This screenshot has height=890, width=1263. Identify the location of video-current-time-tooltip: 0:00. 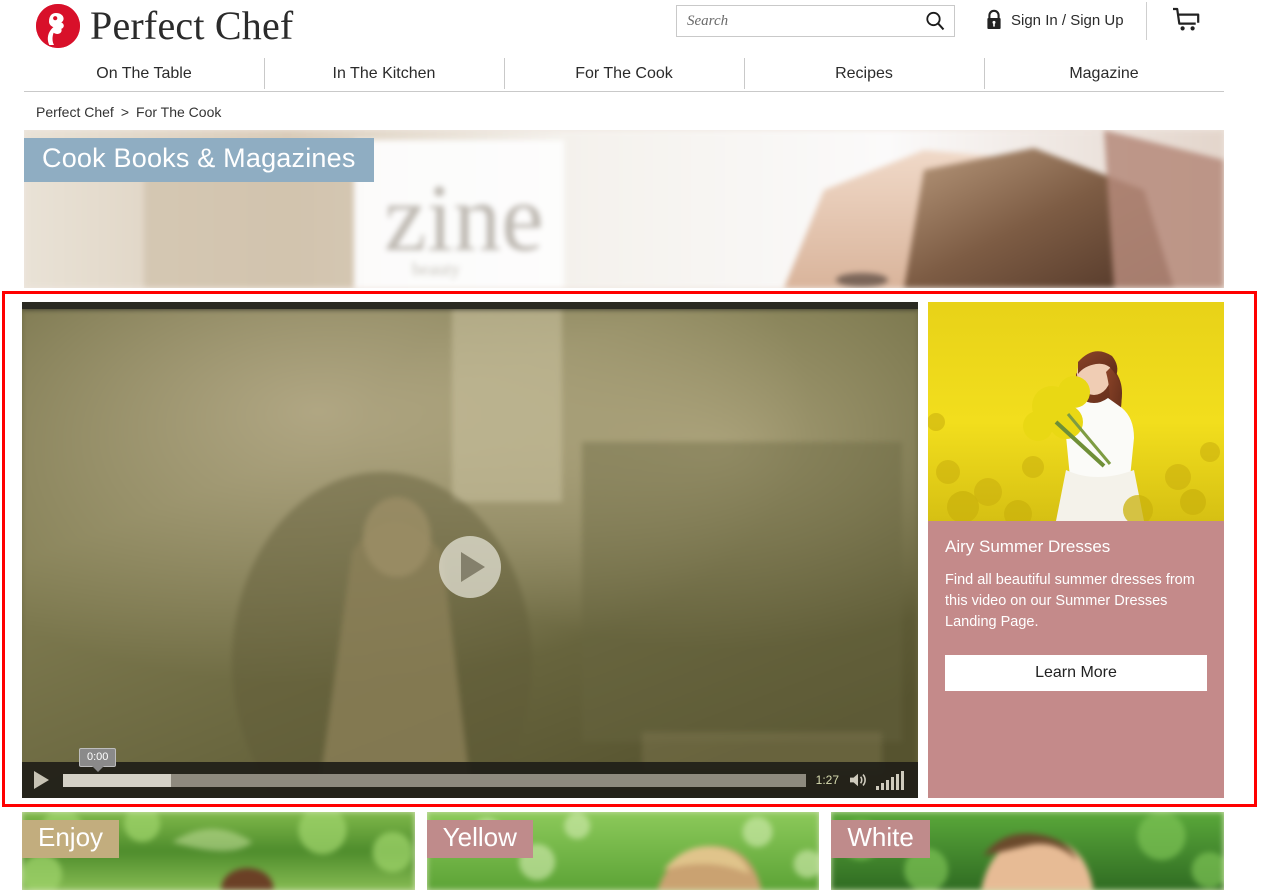
(98, 759).